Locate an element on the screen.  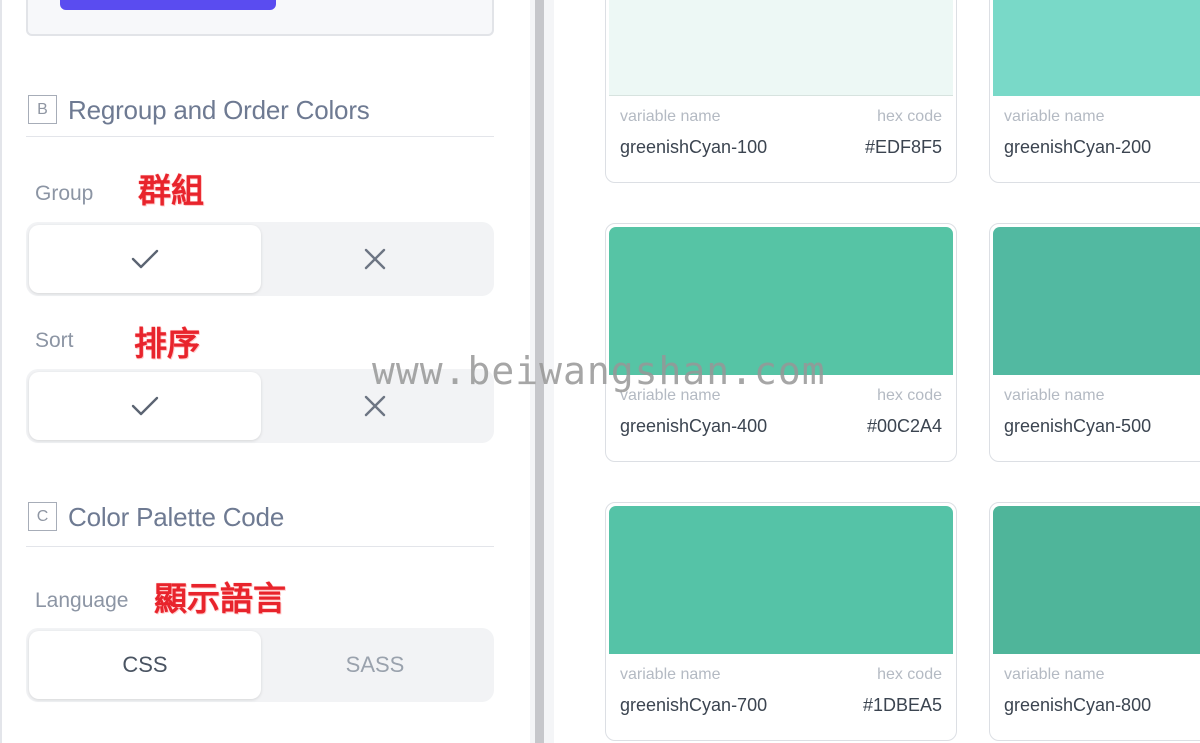
regroup-section-title: Regroup and Order Colors is located at coordinates (219, 110).